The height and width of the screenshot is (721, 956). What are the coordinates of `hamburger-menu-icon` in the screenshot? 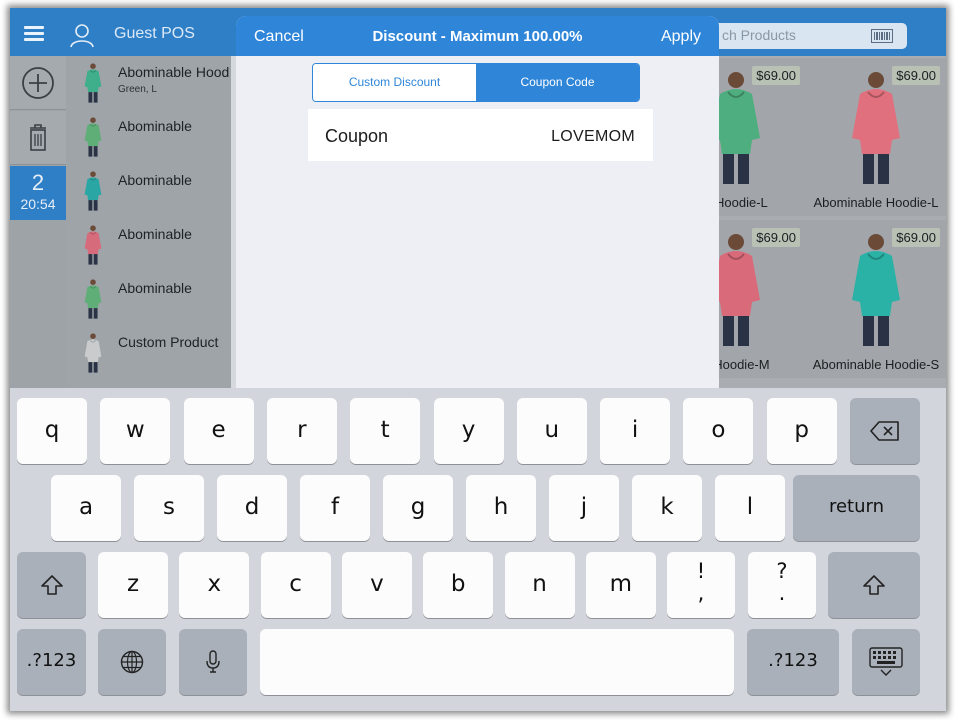 It's located at (34, 33).